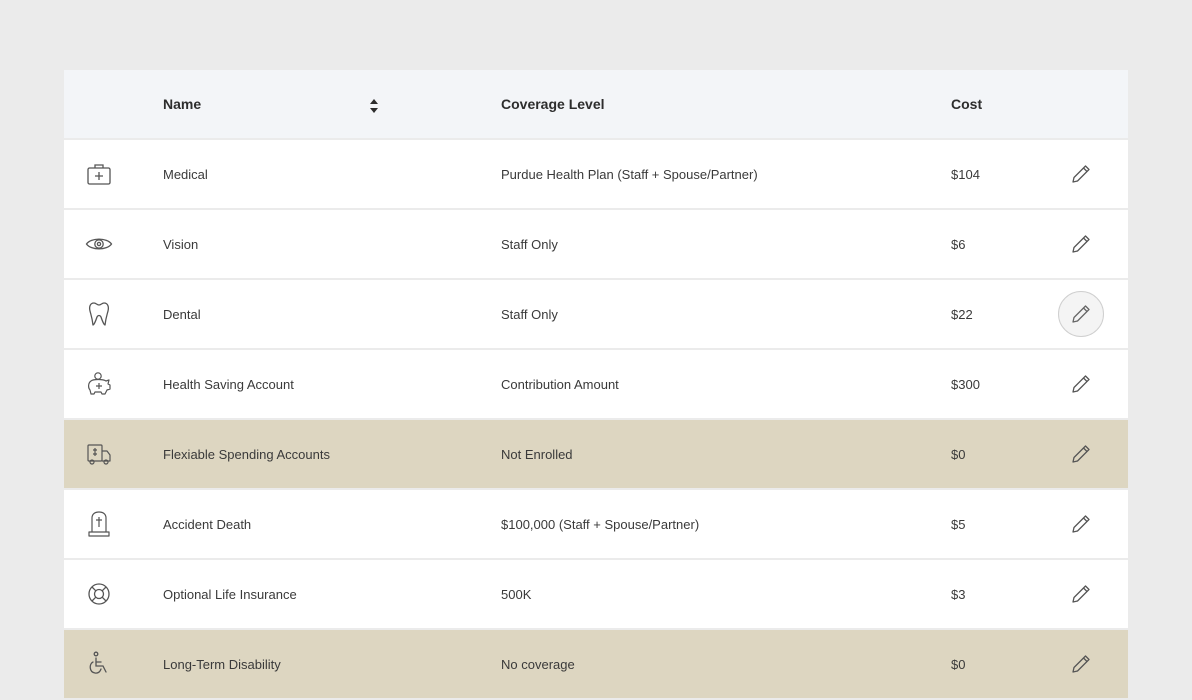 Image resolution: width=1192 pixels, height=700 pixels. I want to click on coverage-level: Not Enrolled, so click(537, 454).